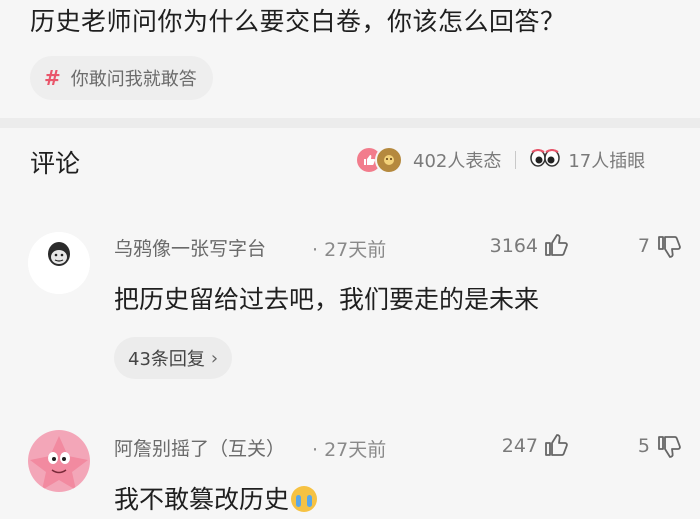 This screenshot has height=519, width=700. I want to click on comment-text: 把历史留给过去吧，我们要走的是未来, so click(327, 299).